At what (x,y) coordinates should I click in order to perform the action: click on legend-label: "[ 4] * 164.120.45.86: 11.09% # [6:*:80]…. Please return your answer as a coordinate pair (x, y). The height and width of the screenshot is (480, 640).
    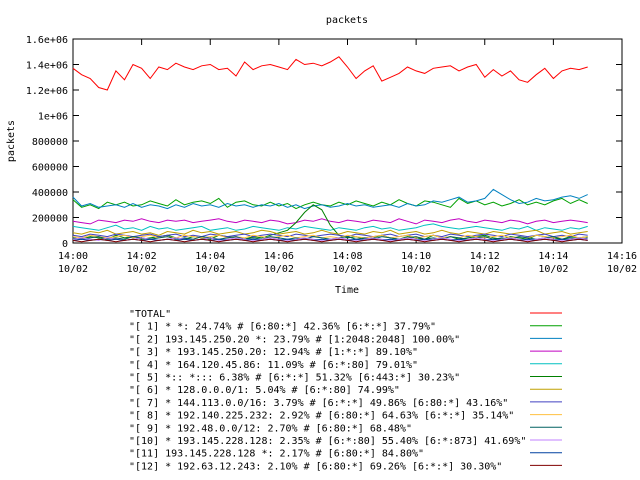
    Looking at the image, I should click on (273, 365).